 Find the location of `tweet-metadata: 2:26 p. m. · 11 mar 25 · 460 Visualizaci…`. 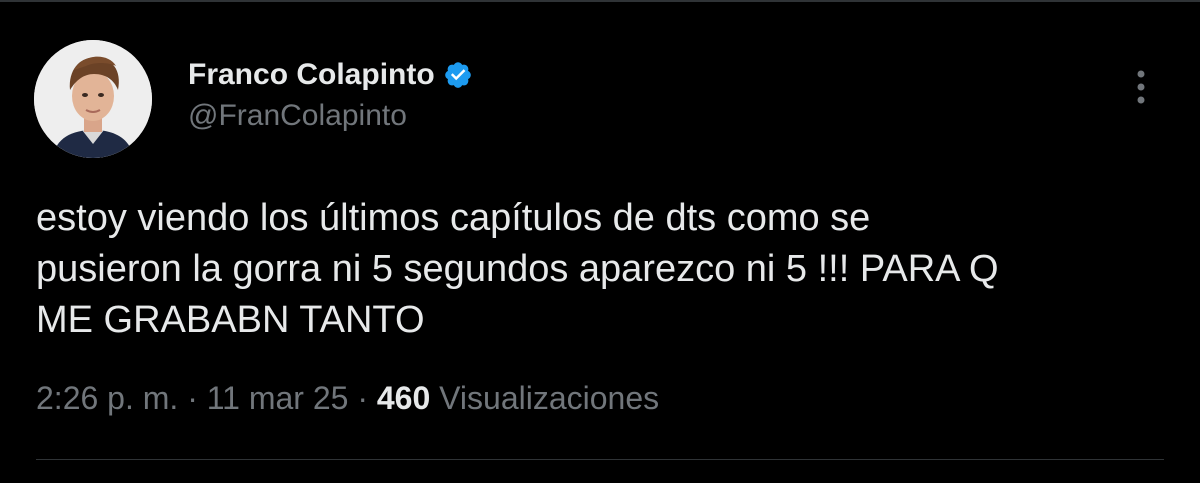

tweet-metadata: 2:26 p. m. · 11 mar 25 · 460 Visualizaci… is located at coordinates (347, 398).